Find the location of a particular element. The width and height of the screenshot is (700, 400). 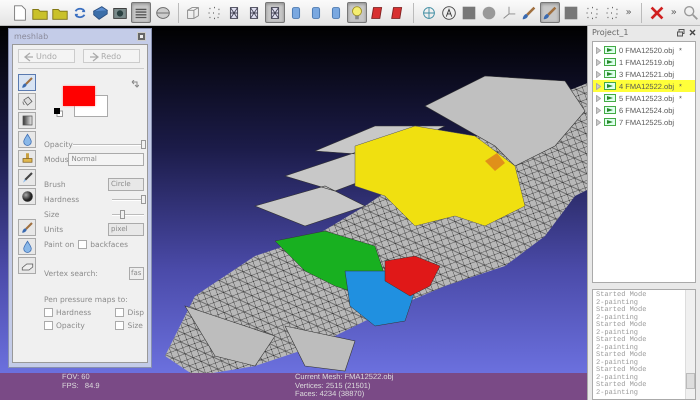

eraser-tool is located at coordinates (27, 265).